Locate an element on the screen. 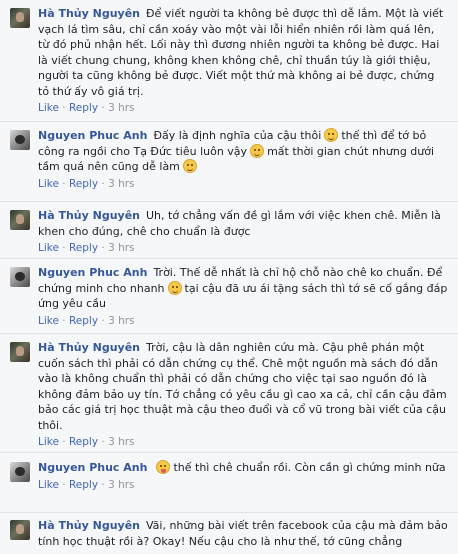 The image size is (458, 554). comment-text-part: Đấy là định nghĩa của cậu thôi is located at coordinates (237, 135).